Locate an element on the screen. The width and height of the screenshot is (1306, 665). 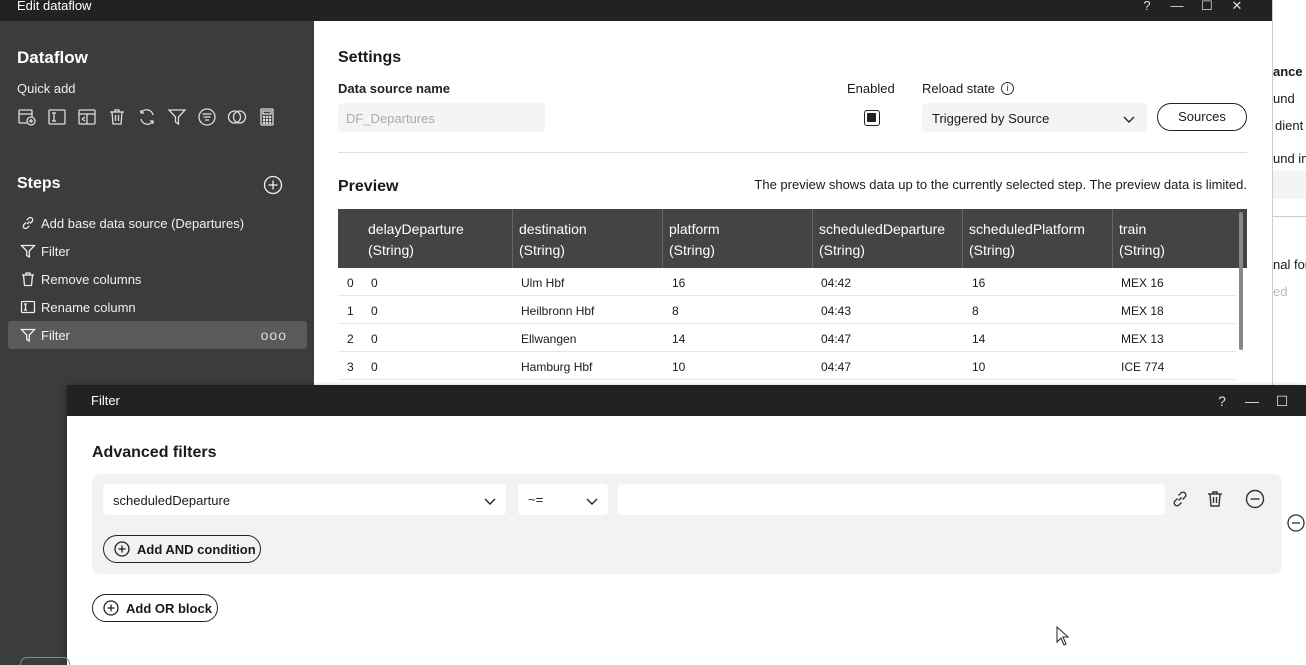
table-cell: 16 is located at coordinates (679, 283).